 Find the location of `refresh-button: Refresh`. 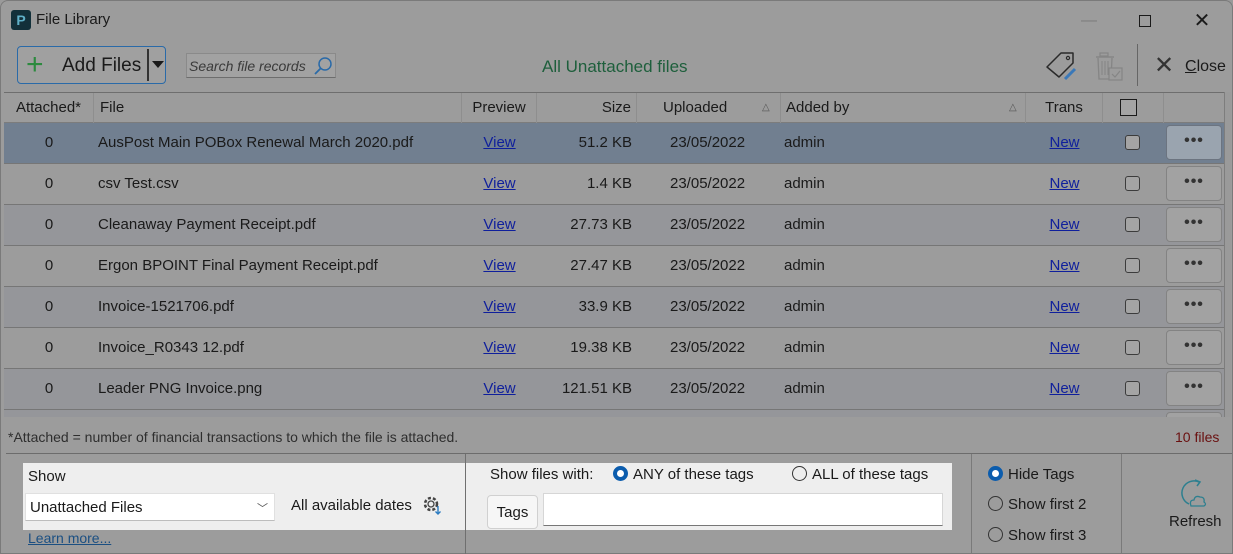

refresh-button: Refresh is located at coordinates (1195, 521).